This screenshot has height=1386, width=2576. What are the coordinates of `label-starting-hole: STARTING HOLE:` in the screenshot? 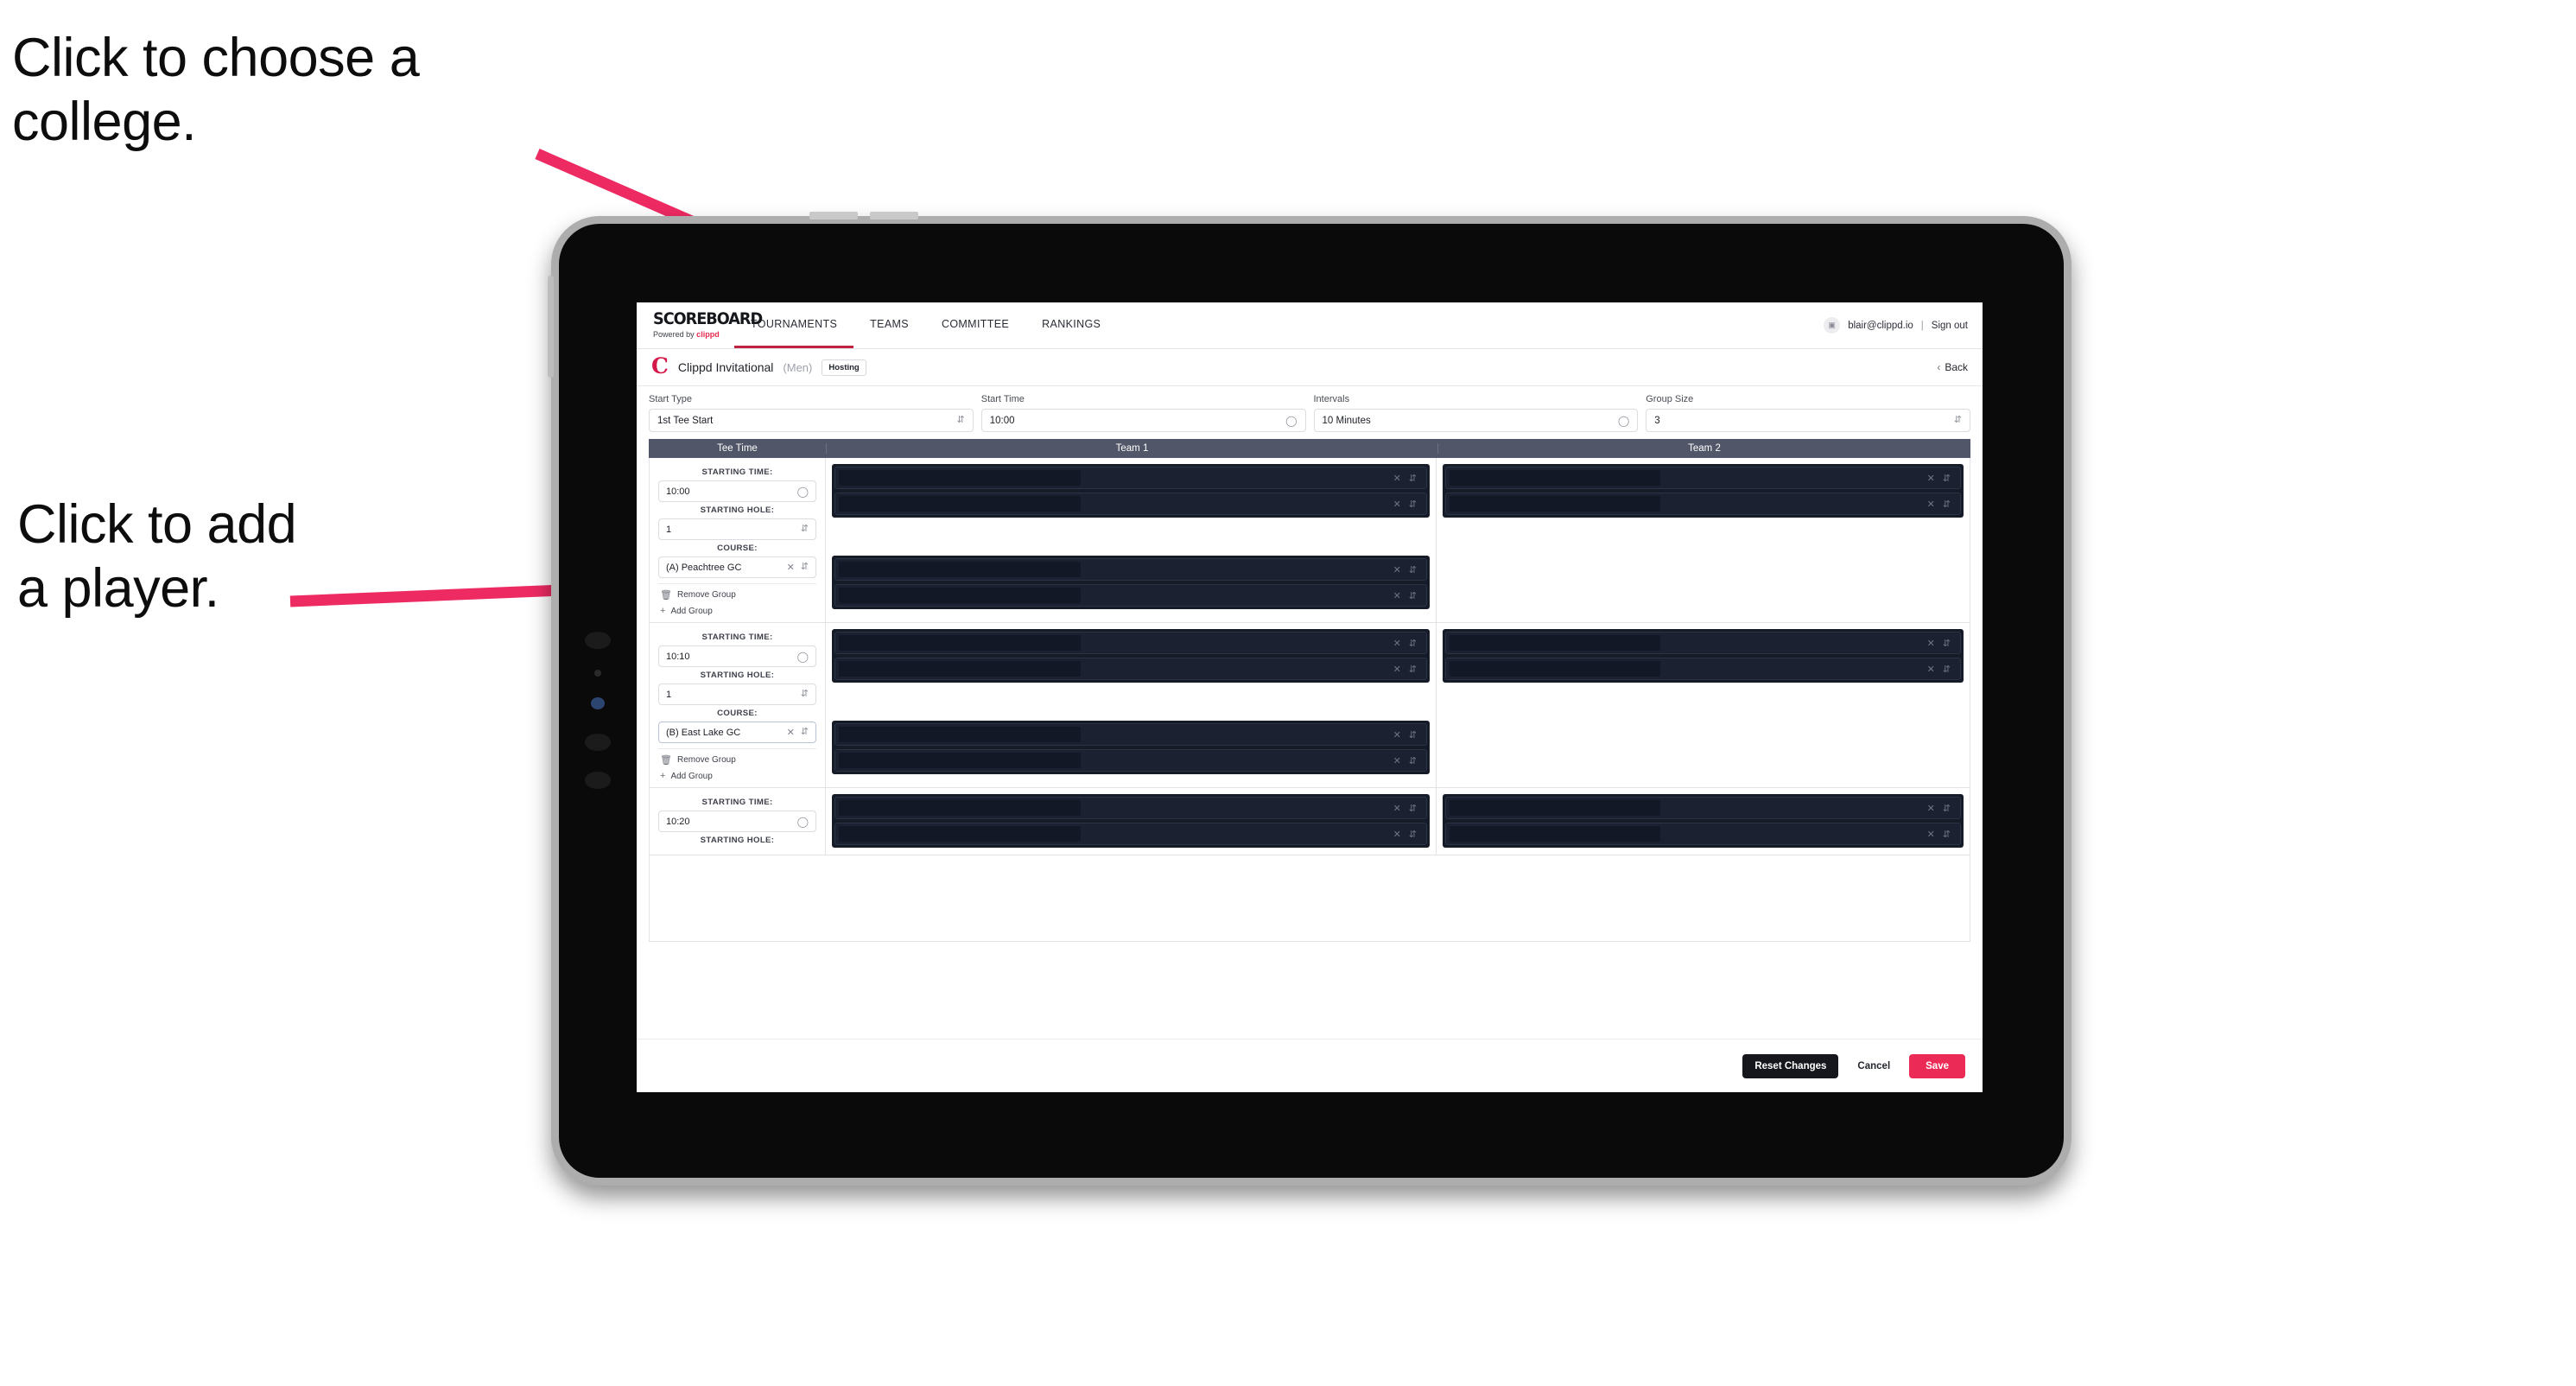 It's located at (737, 840).